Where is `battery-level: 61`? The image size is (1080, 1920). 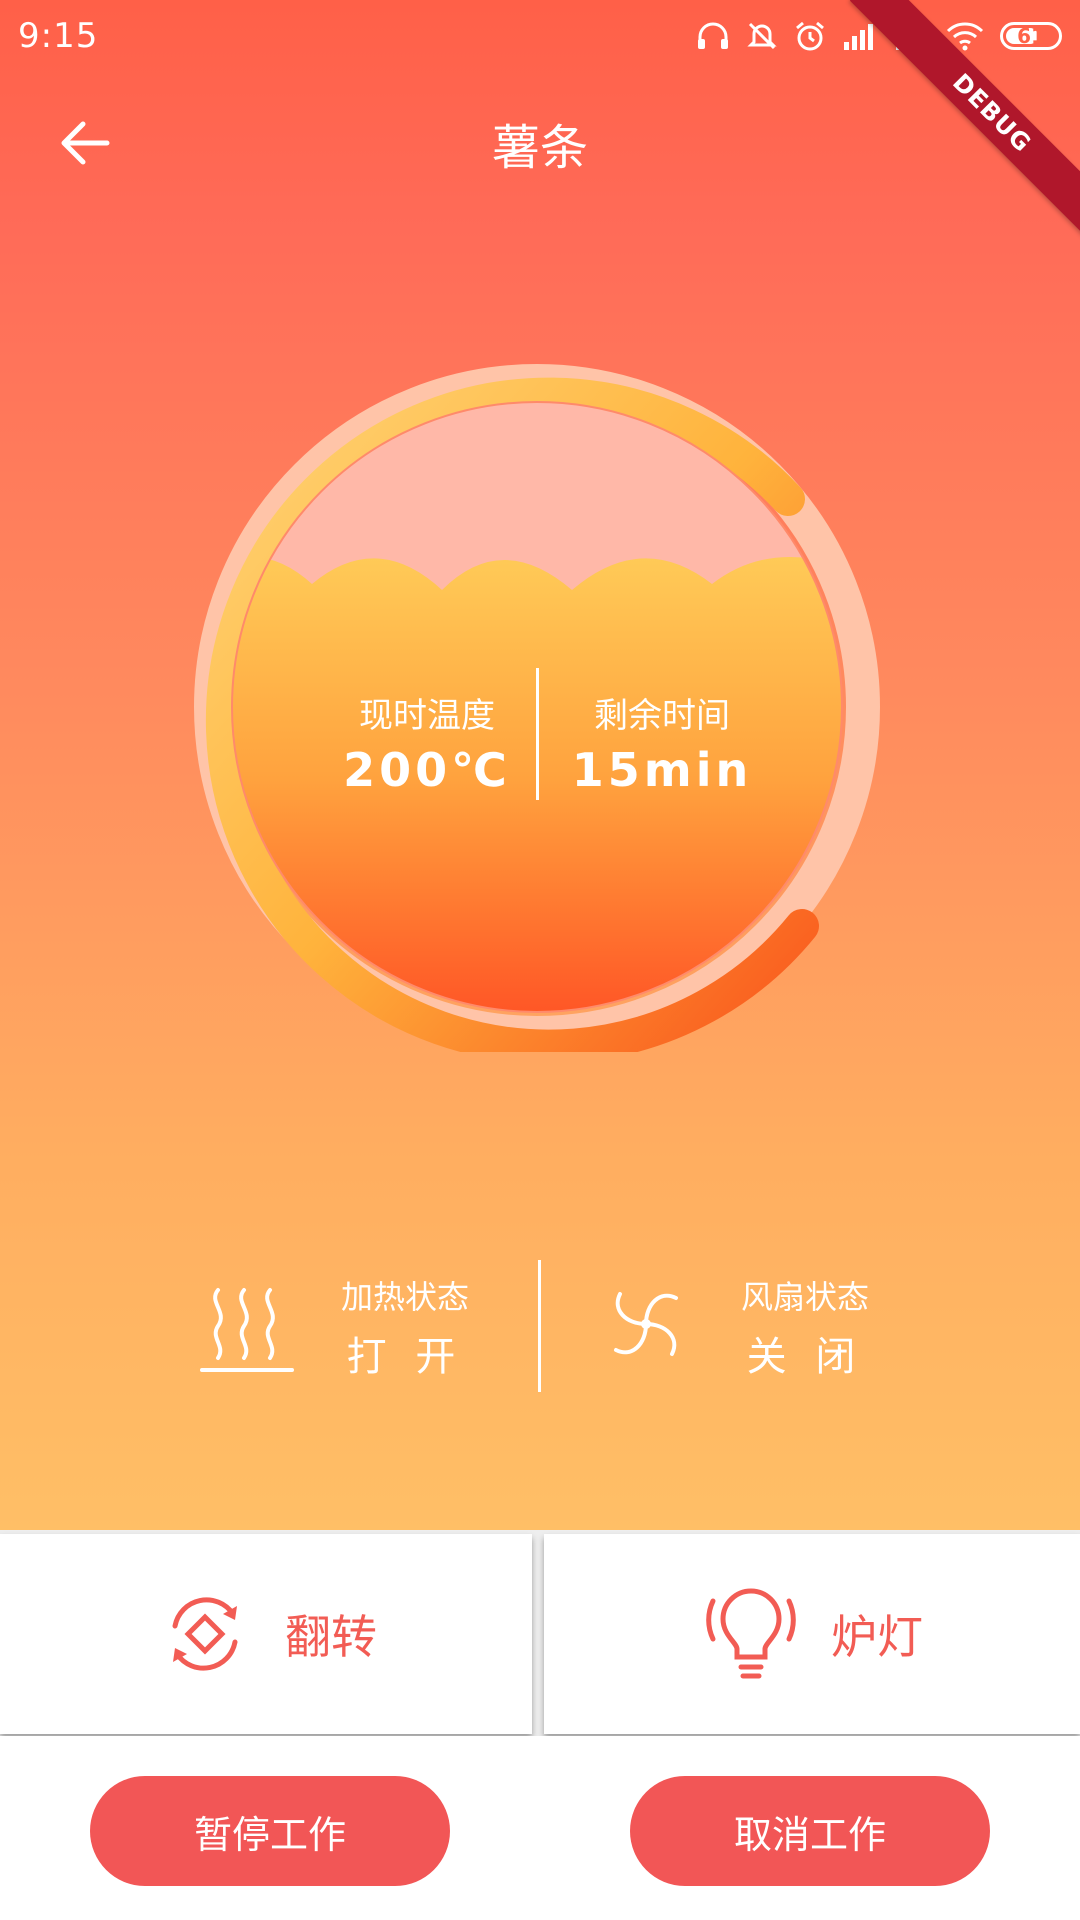
battery-level: 61 is located at coordinates (1031, 36).